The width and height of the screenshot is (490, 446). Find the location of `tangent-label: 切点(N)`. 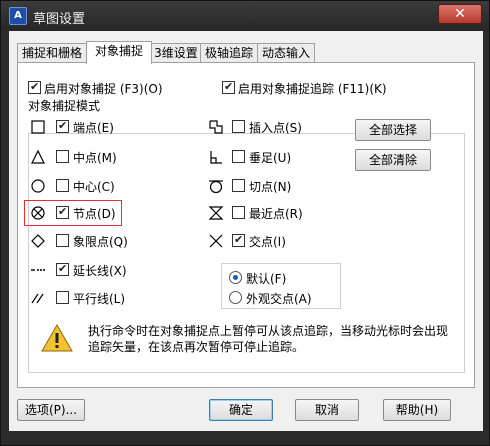

tangent-label: 切点(N) is located at coordinates (270, 187).